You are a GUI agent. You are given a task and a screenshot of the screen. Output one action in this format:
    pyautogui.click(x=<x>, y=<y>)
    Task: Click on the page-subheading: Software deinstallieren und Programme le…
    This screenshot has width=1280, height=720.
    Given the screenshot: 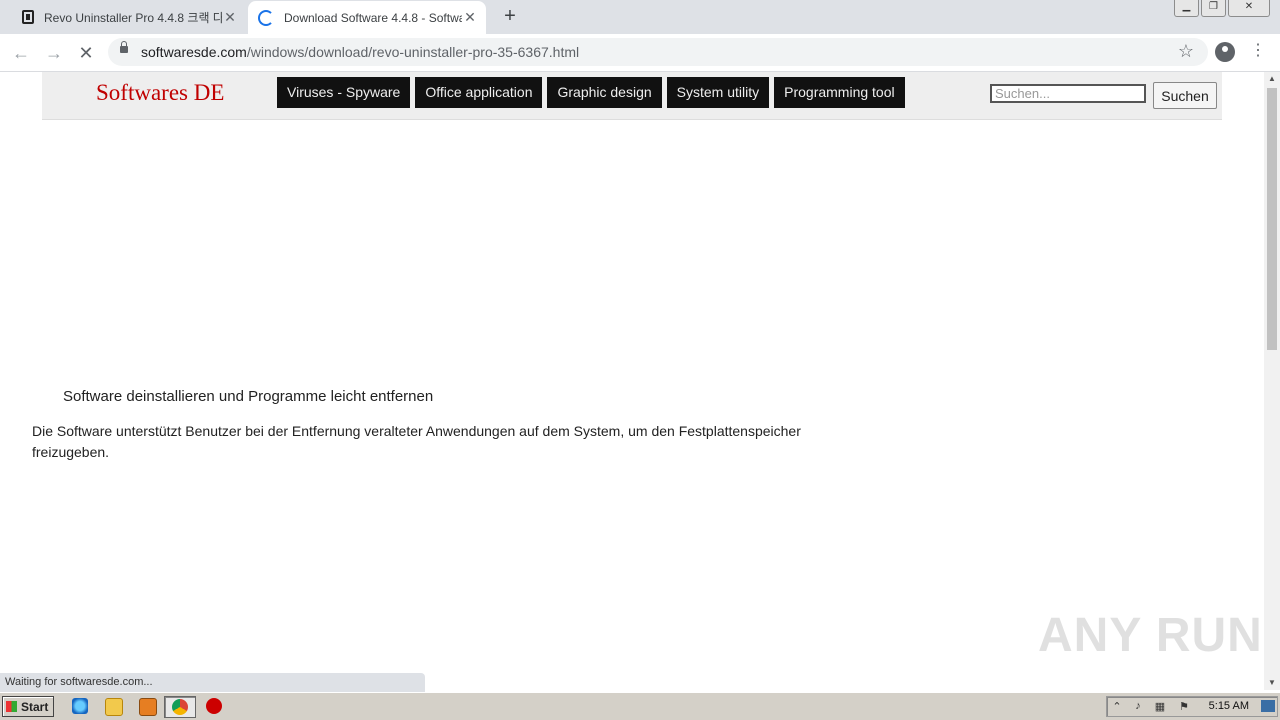 What is the action you would take?
    pyautogui.click(x=248, y=396)
    